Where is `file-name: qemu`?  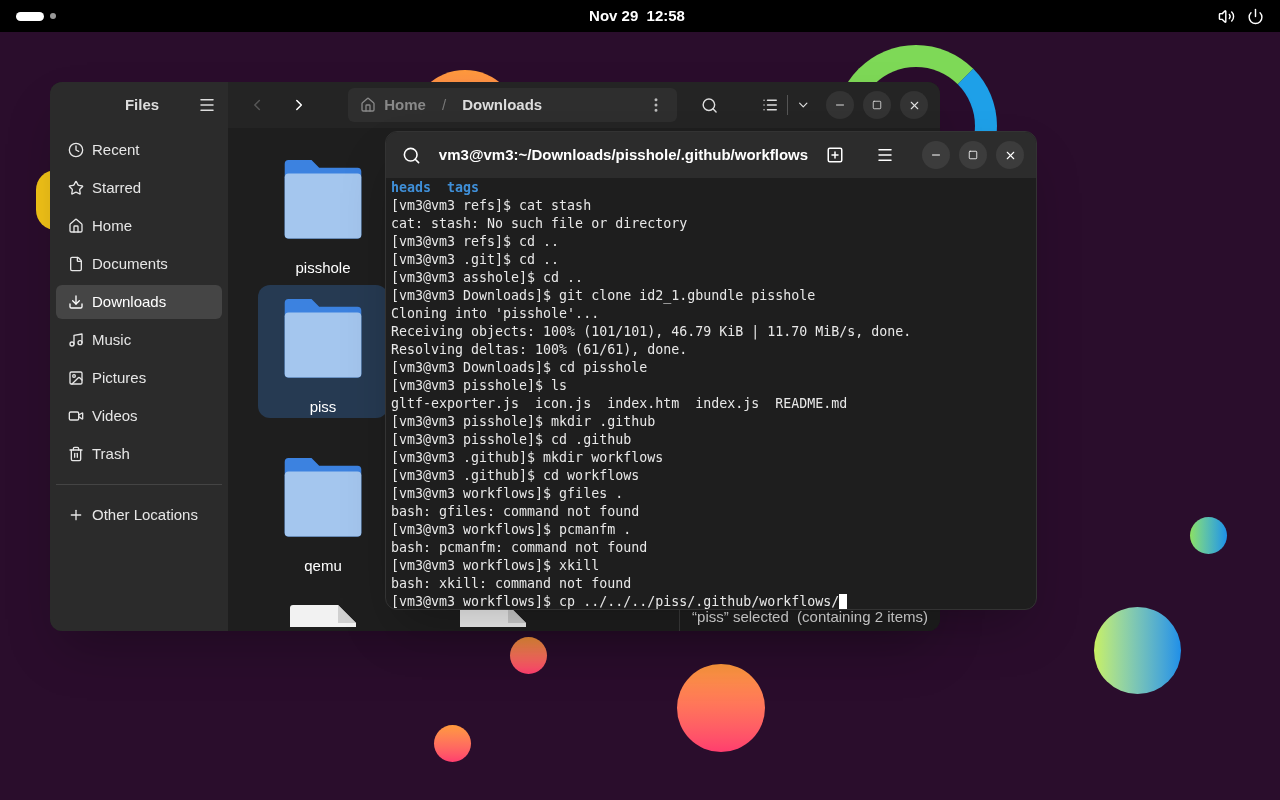 file-name: qemu is located at coordinates (323, 565).